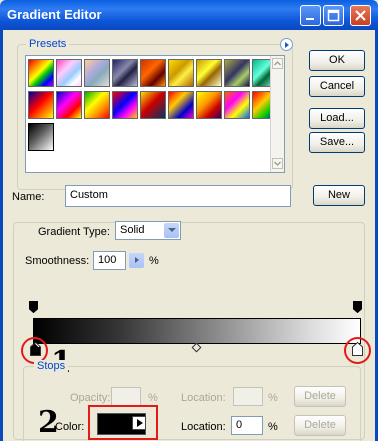  Describe the element at coordinates (109, 260) in the screenshot. I see `smoothness-input: 100` at that location.